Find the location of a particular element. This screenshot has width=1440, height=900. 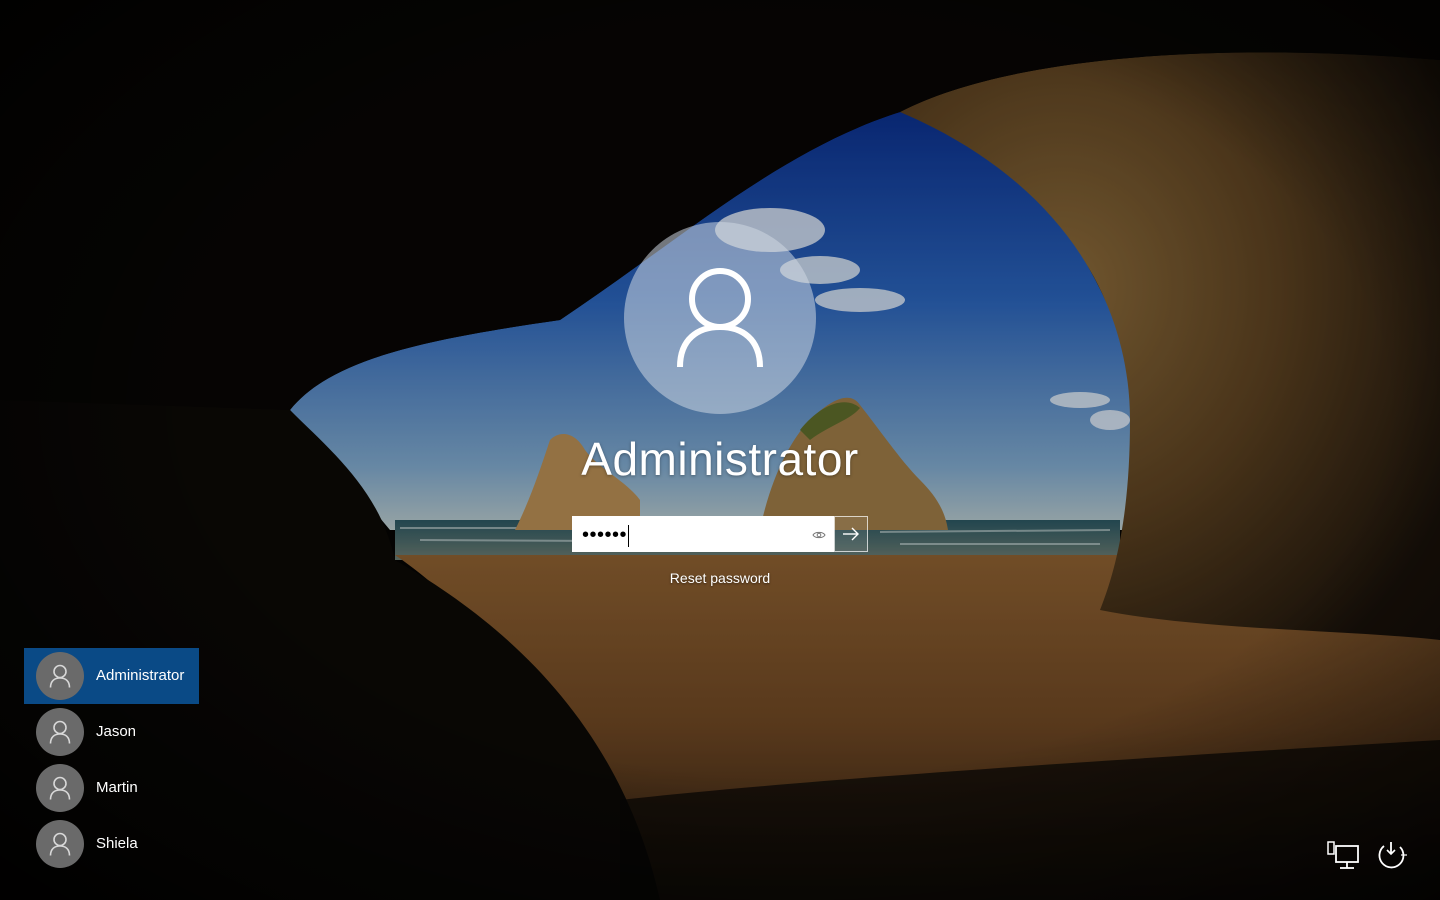

text-caret is located at coordinates (629, 535).